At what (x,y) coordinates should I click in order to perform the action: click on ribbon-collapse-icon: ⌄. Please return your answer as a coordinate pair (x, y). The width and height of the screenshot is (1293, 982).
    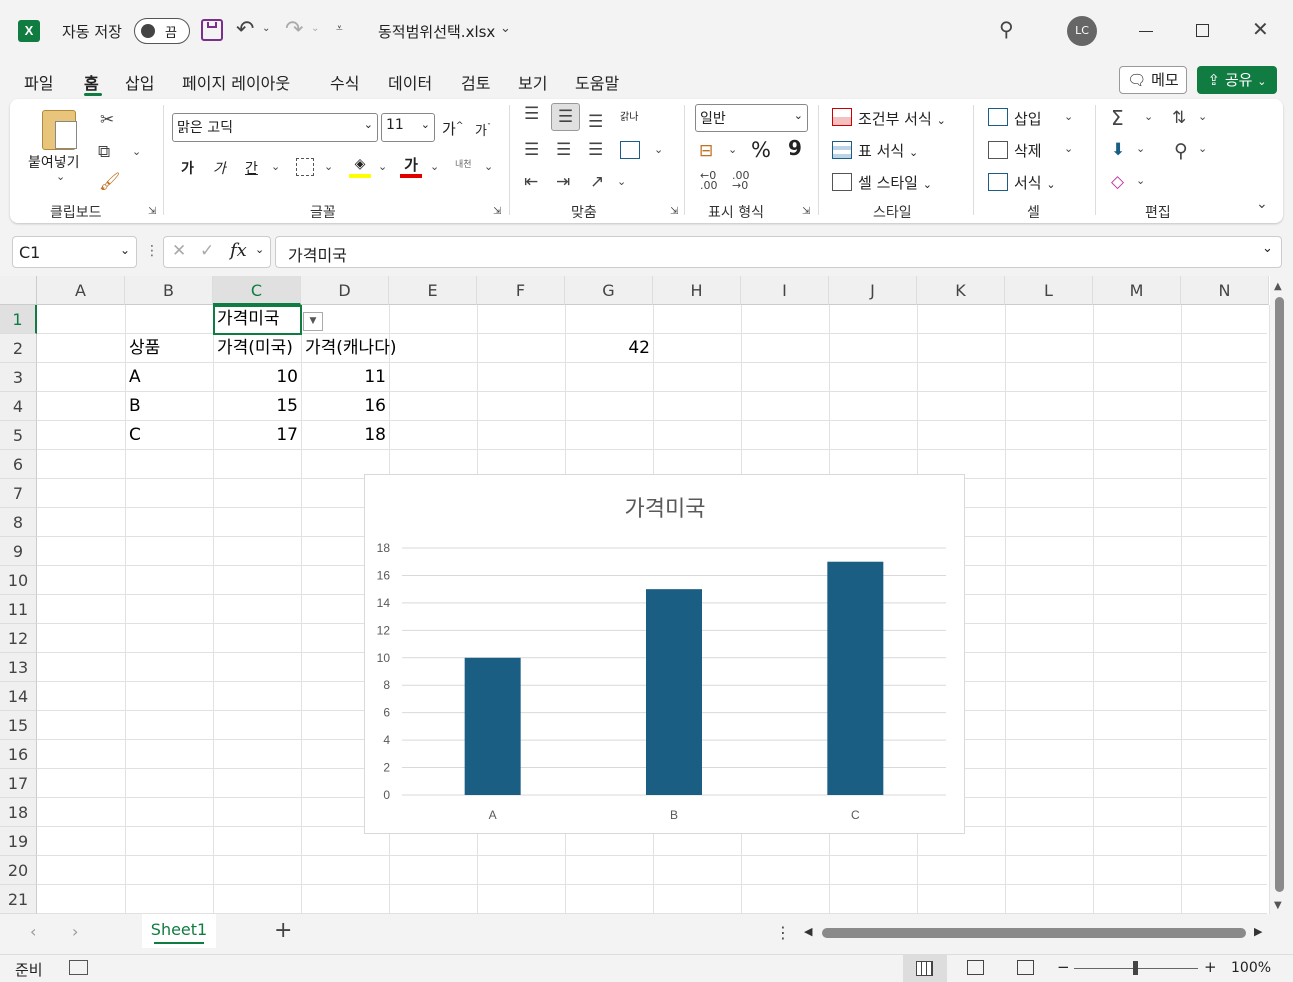
    Looking at the image, I should click on (1262, 204).